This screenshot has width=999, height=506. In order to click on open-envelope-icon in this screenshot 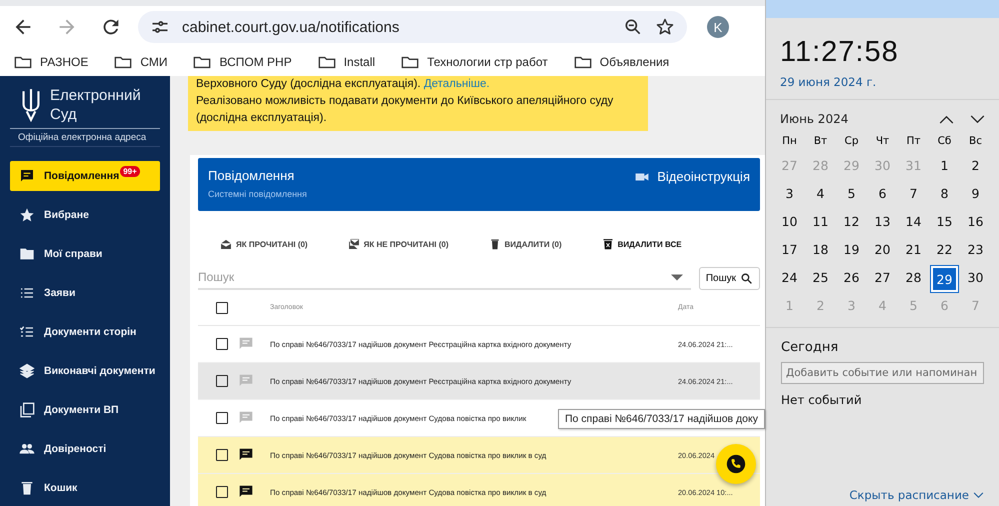, I will do `click(226, 244)`.